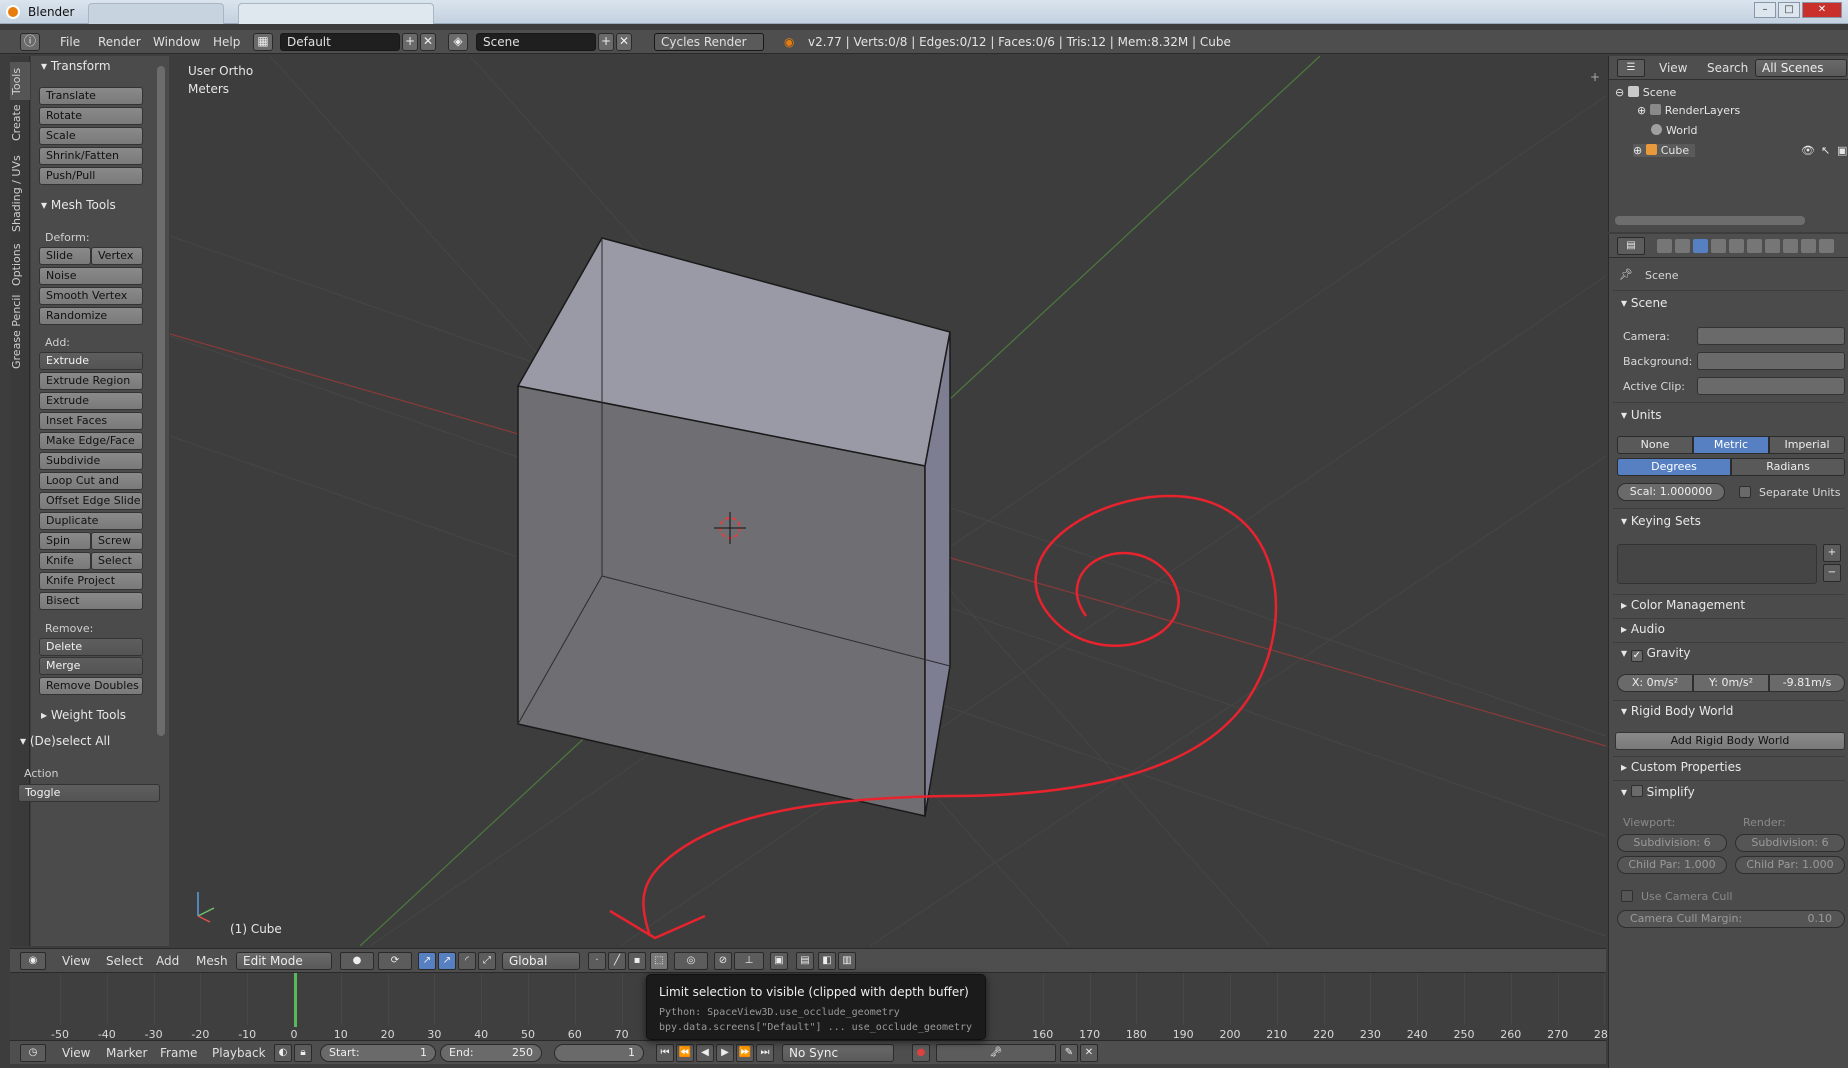 The image size is (1848, 1068). Describe the element at coordinates (1832, 573) in the screenshot. I see `remove-keying-set-icon: −` at that location.